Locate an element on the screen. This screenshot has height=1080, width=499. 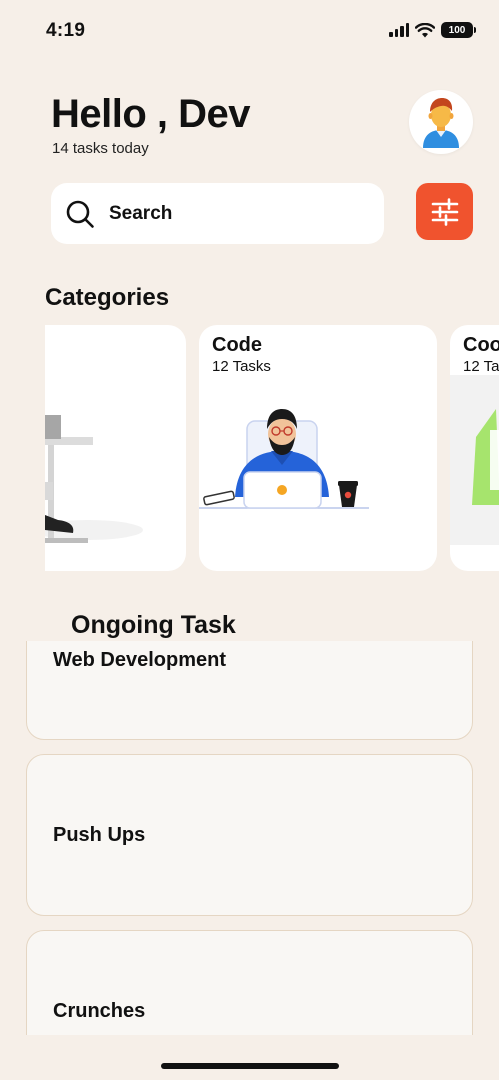
filter-button is located at coordinates (444, 211).